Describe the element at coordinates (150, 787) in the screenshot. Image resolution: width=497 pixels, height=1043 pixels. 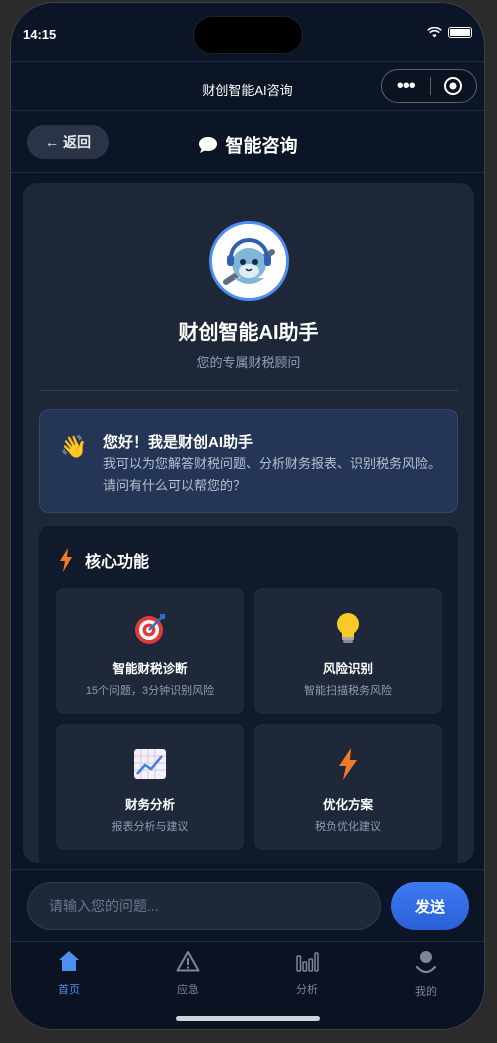
I see `feature-tile-analysis: 财务分析 报表分析与建议` at that location.